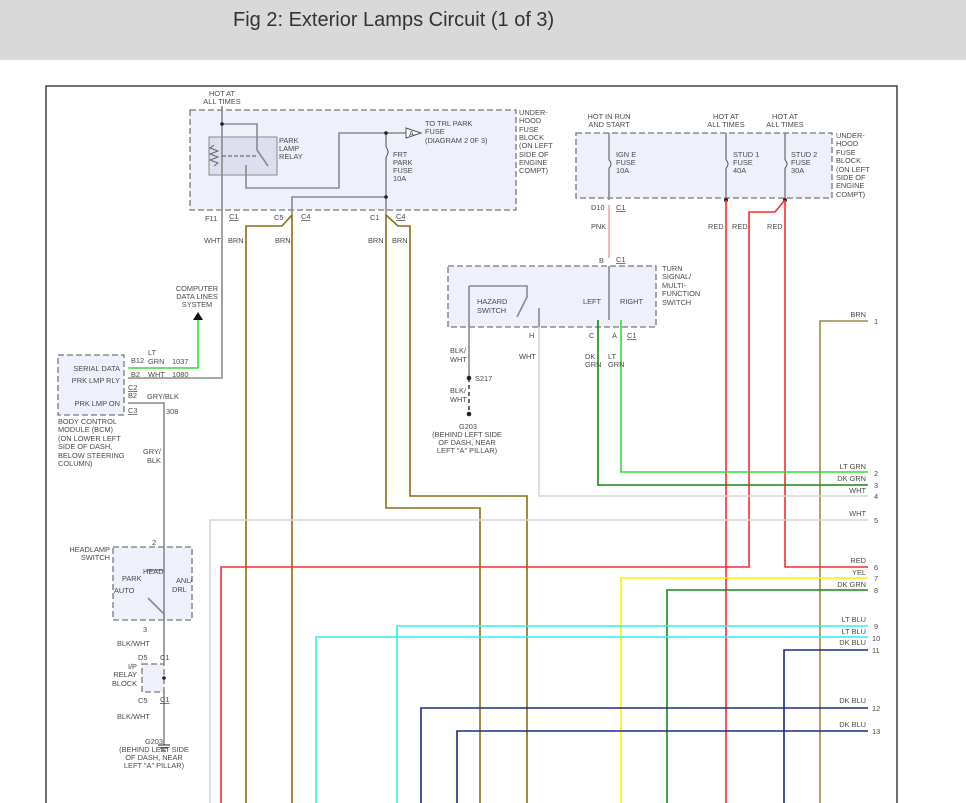 The height and width of the screenshot is (803, 966). I want to click on diagram-label: PARK, so click(132, 578).